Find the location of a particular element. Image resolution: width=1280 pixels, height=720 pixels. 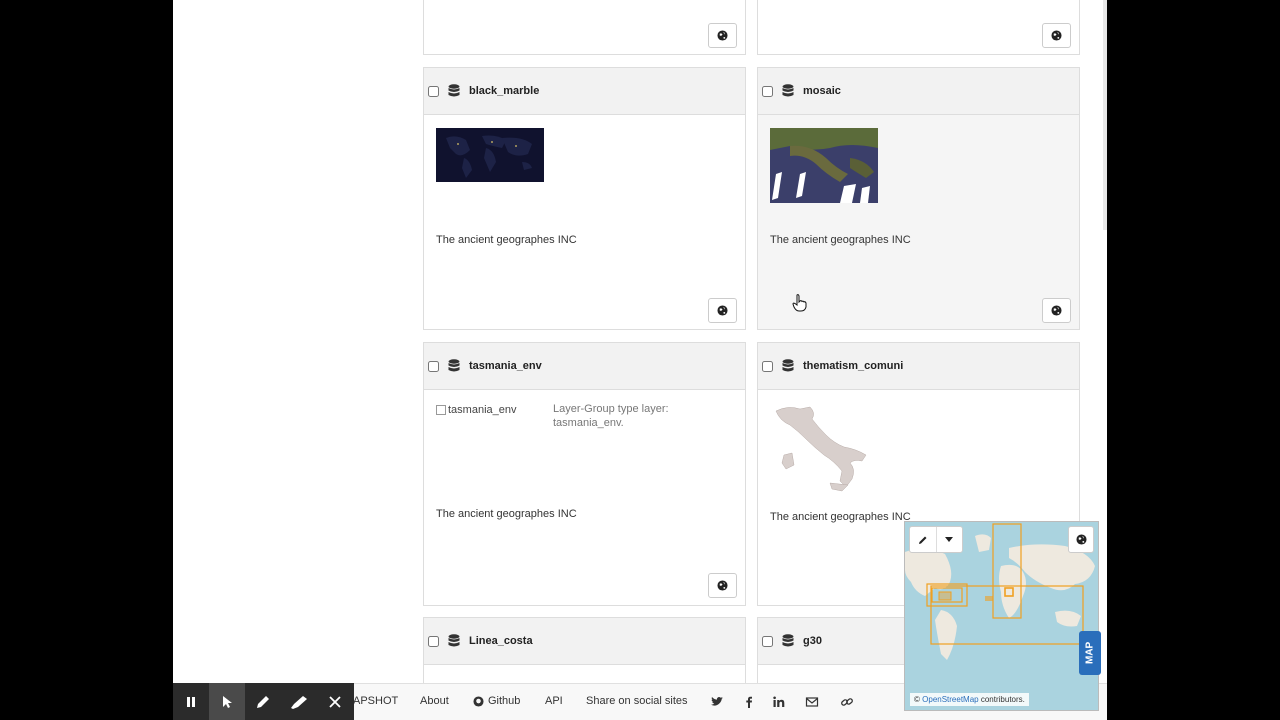

caret-down-icon is located at coordinates (949, 539).